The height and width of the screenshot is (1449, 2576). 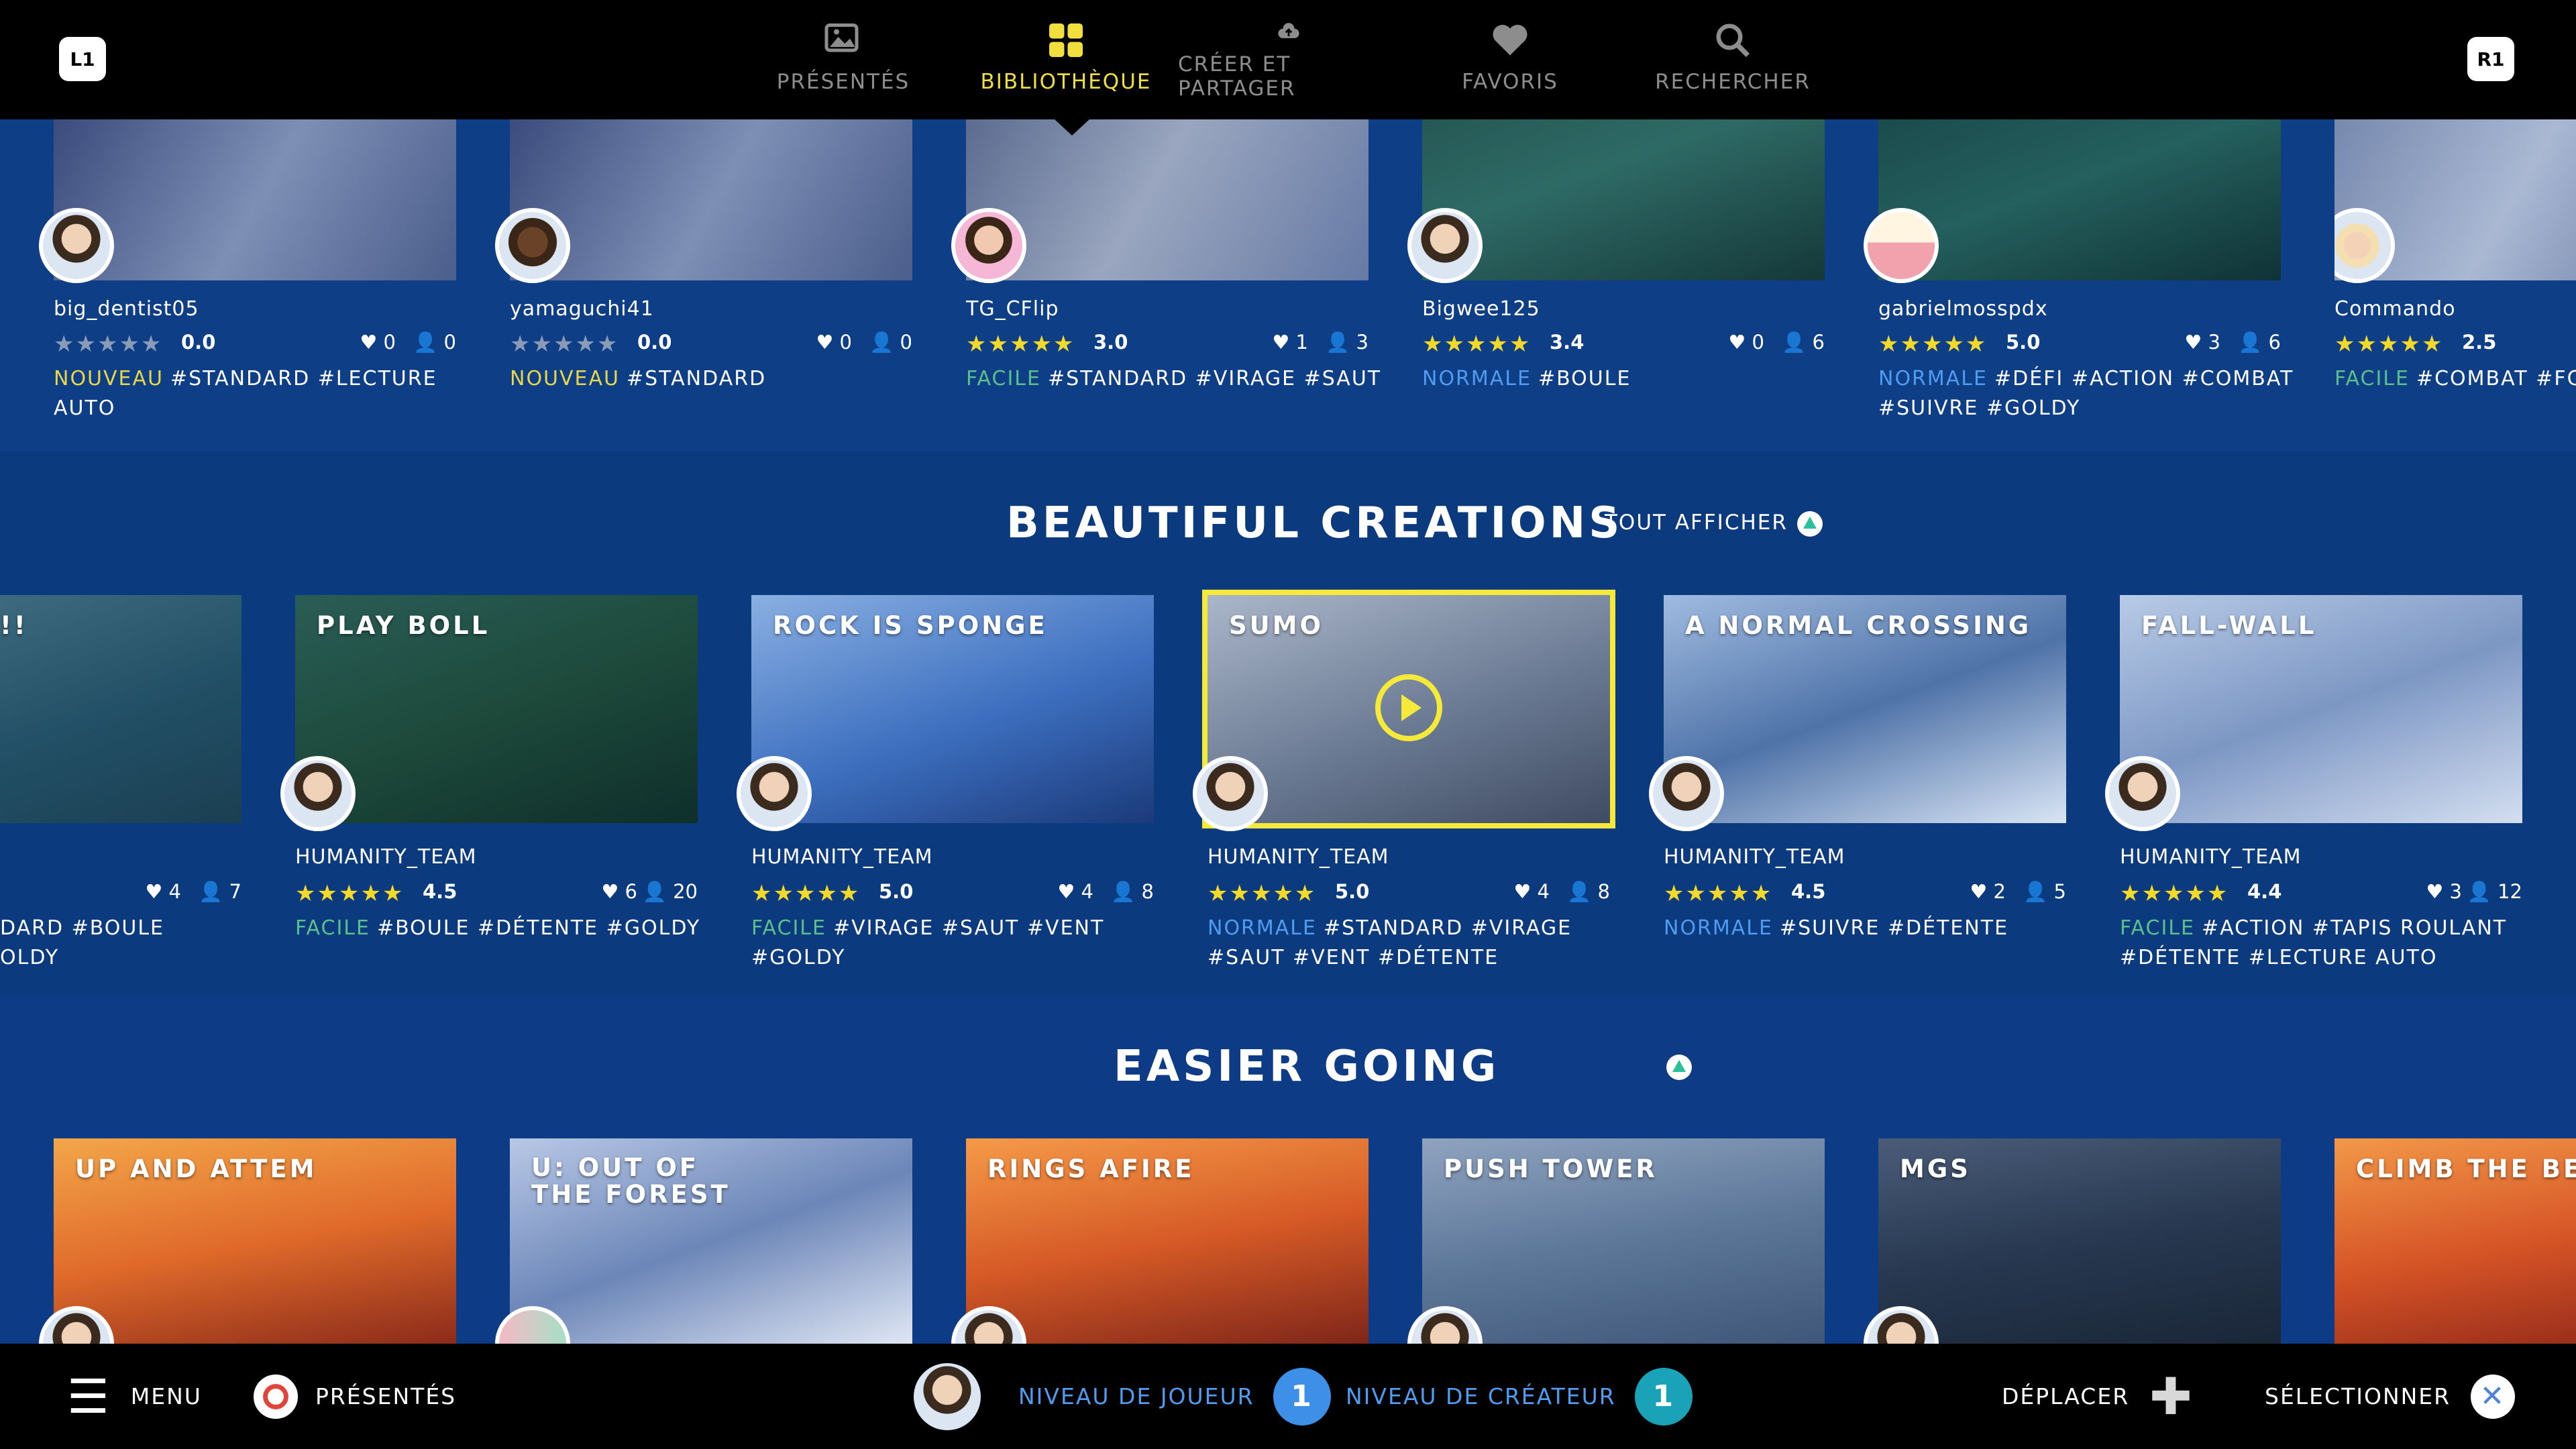 I want to click on level-stats: ★★★★★ 5.0 ♥ 4 👤 8, so click(x=1409, y=893).